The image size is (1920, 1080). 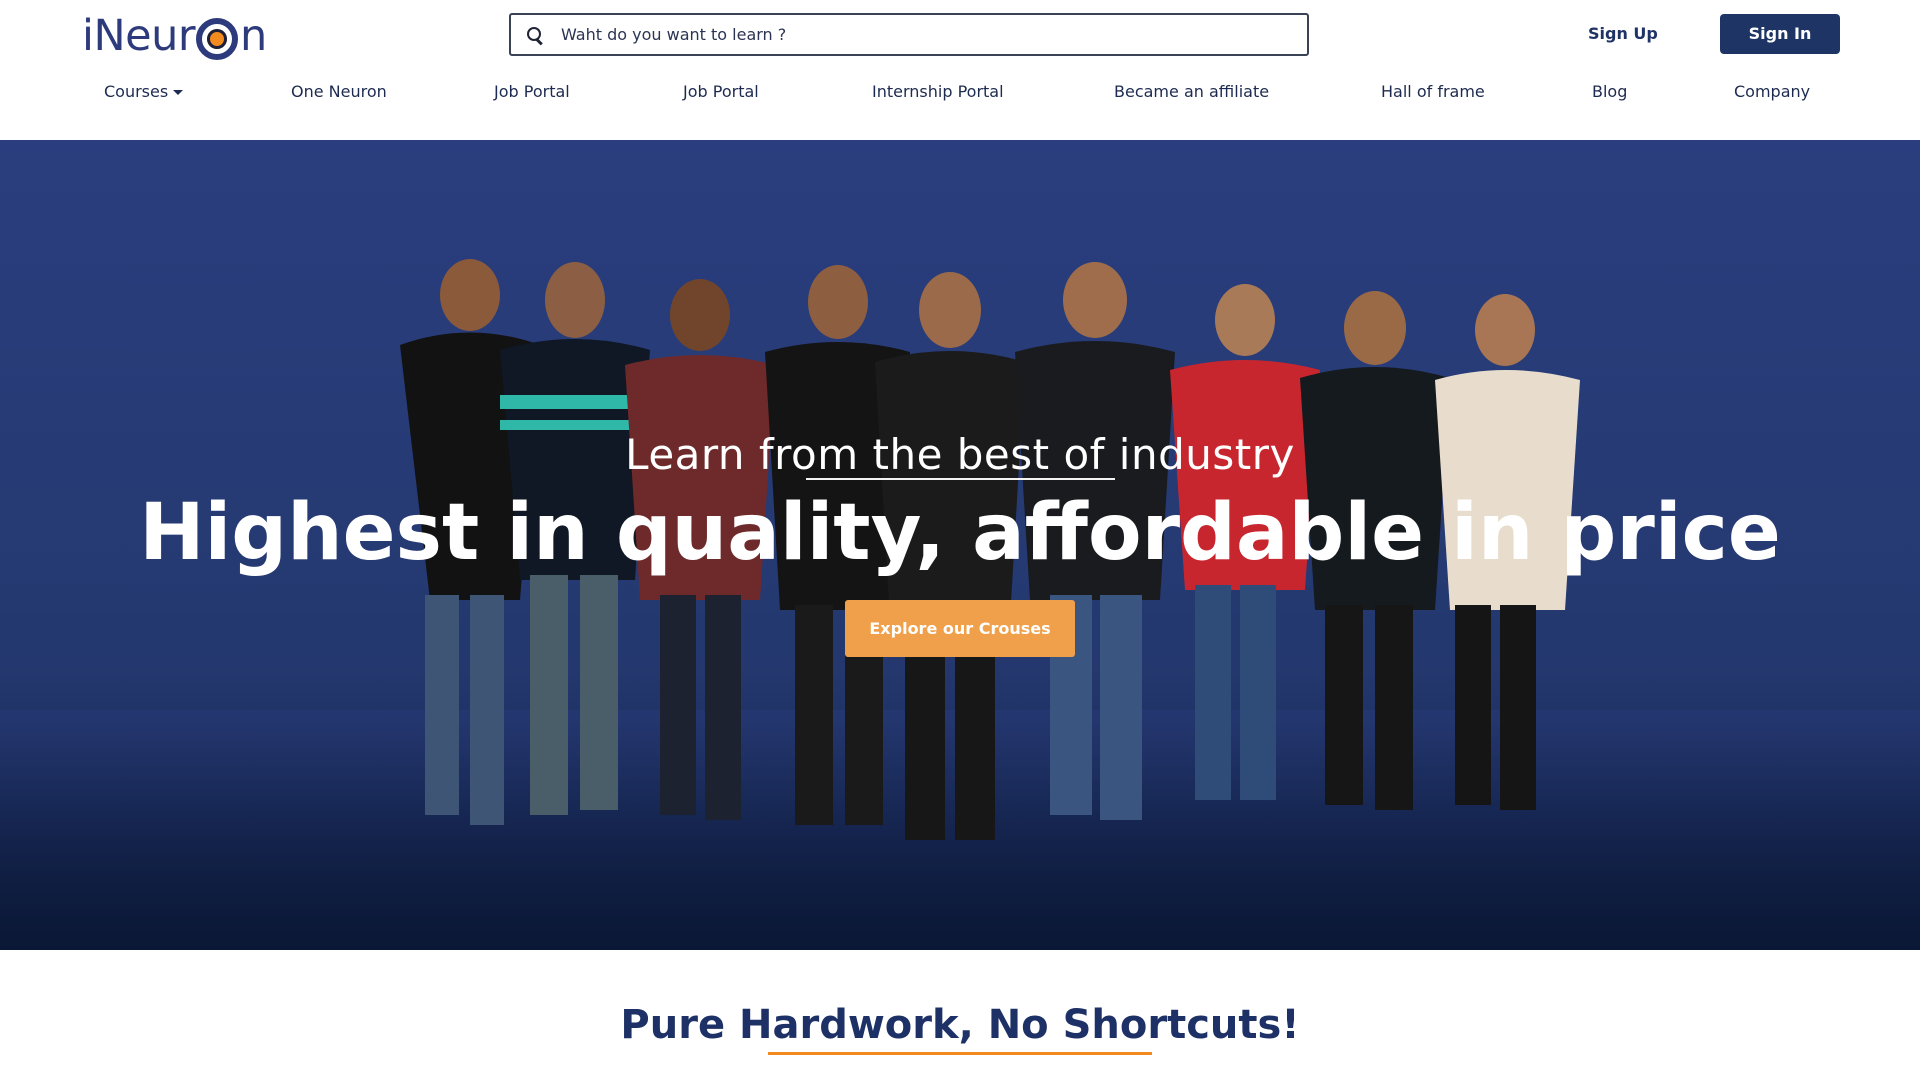 I want to click on logo-eye-icon, so click(x=217, y=39).